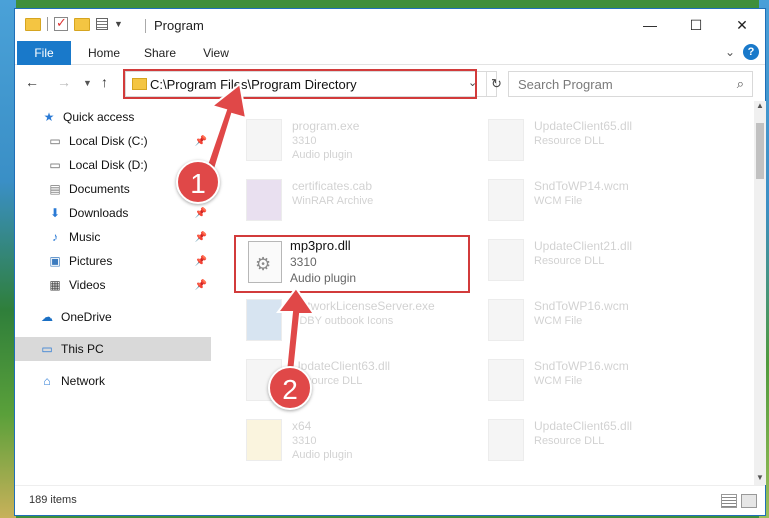  I want to click on up-arrow-icon: ↑, so click(104, 82).